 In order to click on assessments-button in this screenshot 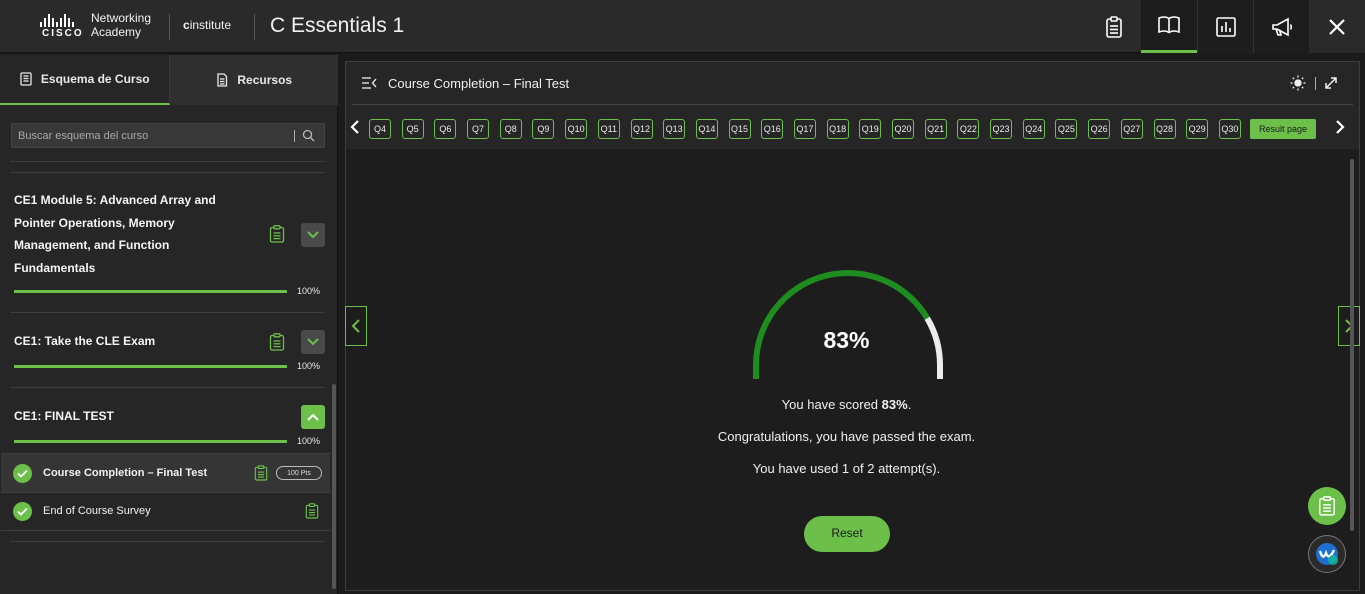, I will do `click(1113, 26)`.